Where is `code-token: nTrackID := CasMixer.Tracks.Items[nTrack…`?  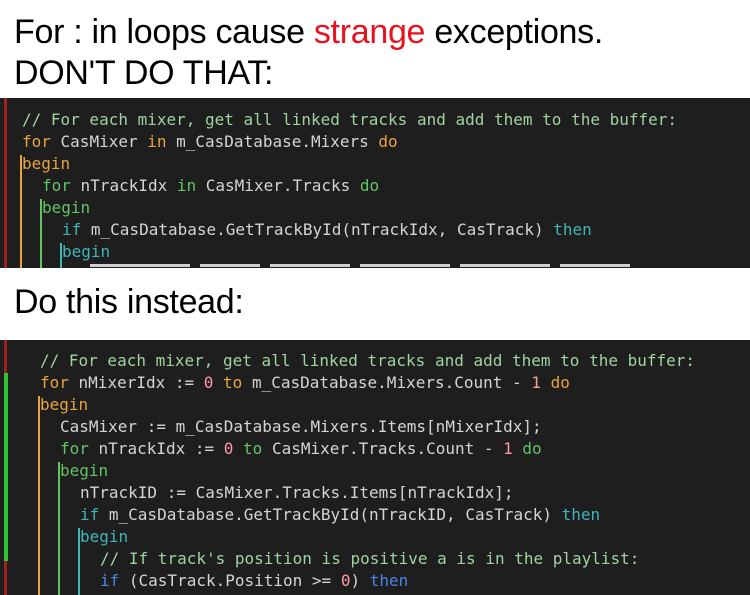
code-token: nTrackID := CasMixer.Tracks.Items[nTrack… is located at coordinates (297, 492).